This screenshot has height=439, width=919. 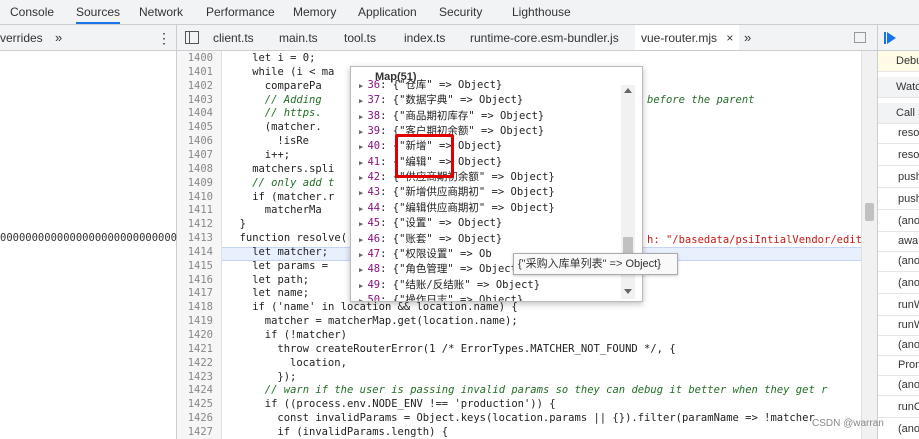 What do you see at coordinates (298, 38) in the screenshot?
I see `file-tab-main-ts: main.ts` at bounding box center [298, 38].